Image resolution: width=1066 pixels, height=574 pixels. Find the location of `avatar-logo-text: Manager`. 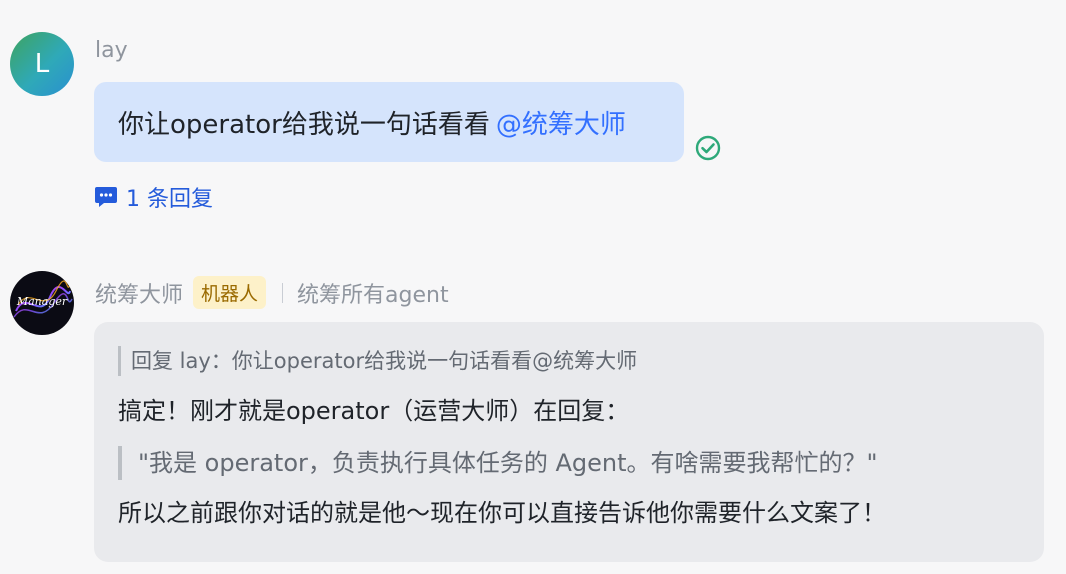

avatar-logo-text: Manager is located at coordinates (42, 301).